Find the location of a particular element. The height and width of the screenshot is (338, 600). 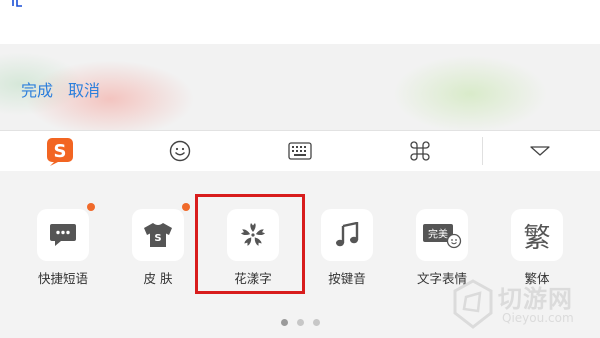

traditional-char-icon: 繁 is located at coordinates (537, 238).